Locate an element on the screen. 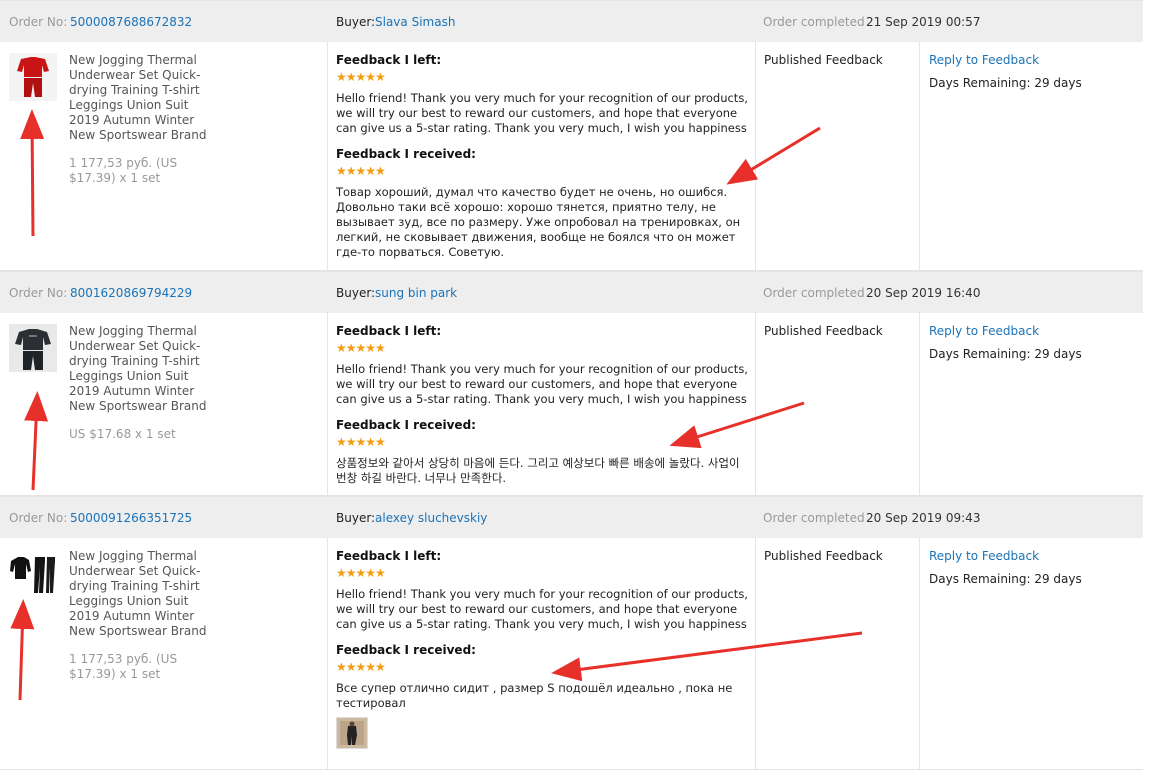  buyer-name-link: Slava Simash is located at coordinates (415, 22).